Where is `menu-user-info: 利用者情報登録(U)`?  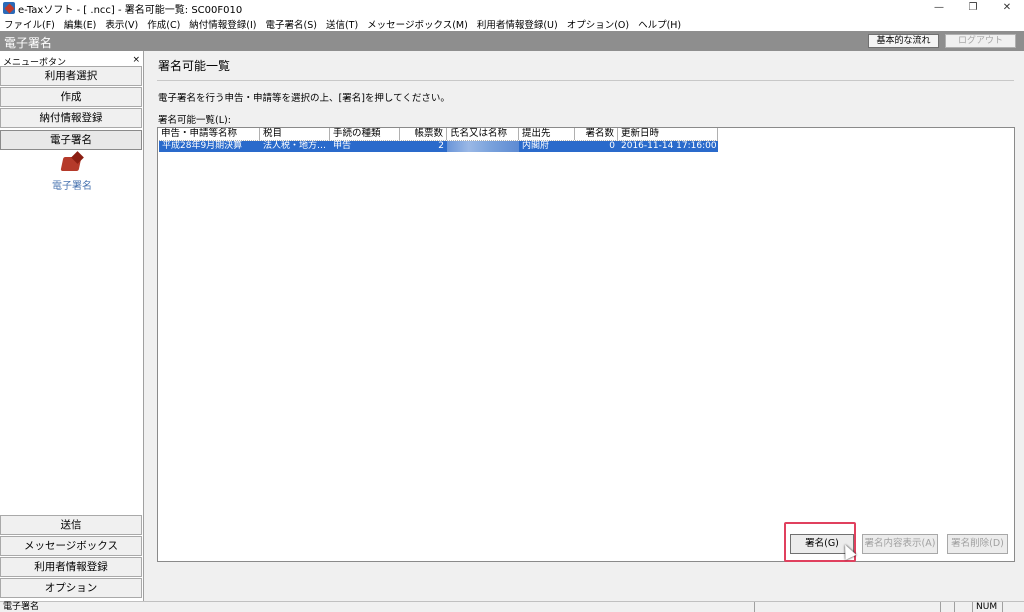
menu-user-info: 利用者情報登録(U) is located at coordinates (517, 24).